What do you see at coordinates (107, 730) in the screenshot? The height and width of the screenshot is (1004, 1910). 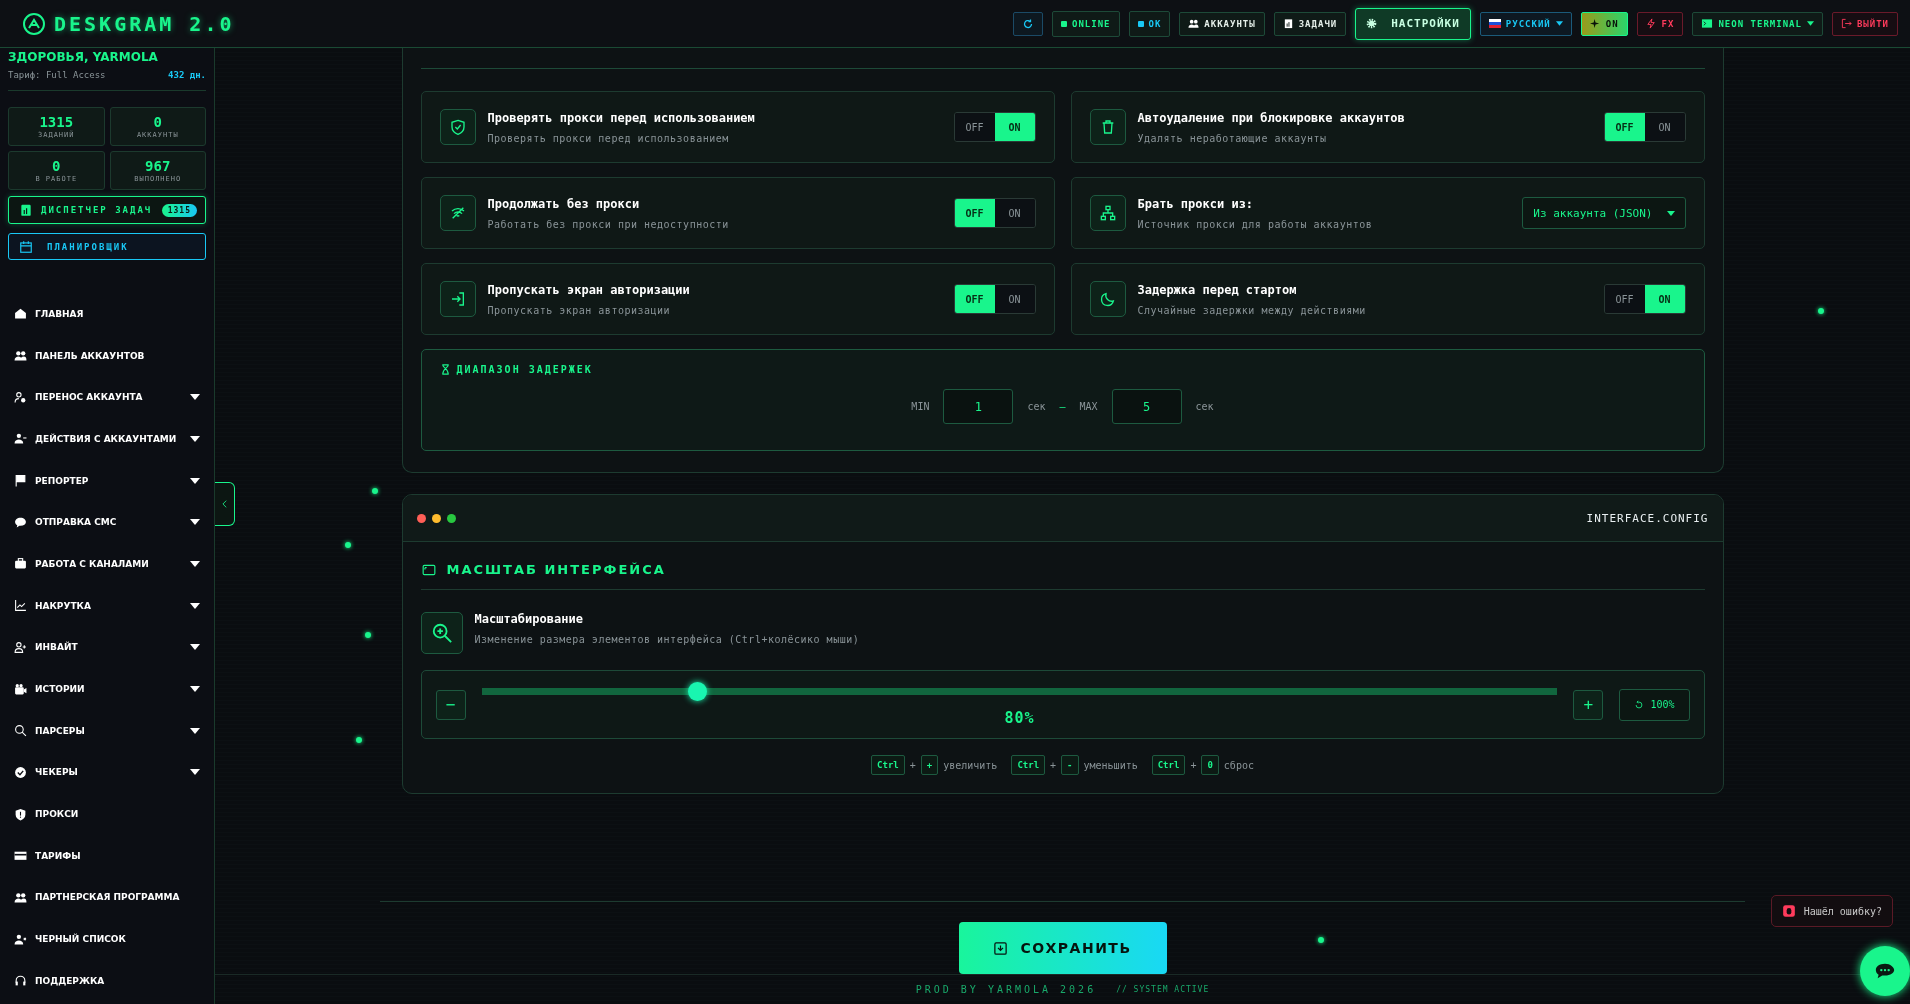 I see `sidebar-item: ПАРСЕРЫ` at bounding box center [107, 730].